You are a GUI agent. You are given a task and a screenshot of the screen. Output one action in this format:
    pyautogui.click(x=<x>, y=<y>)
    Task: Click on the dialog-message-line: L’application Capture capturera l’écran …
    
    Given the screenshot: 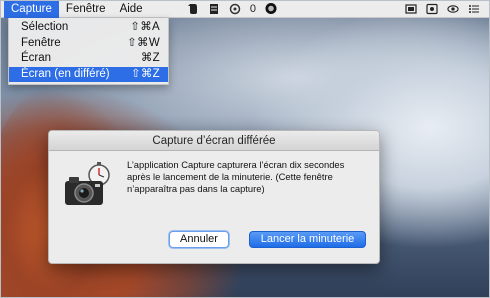 What is the action you would take?
    pyautogui.click(x=236, y=164)
    